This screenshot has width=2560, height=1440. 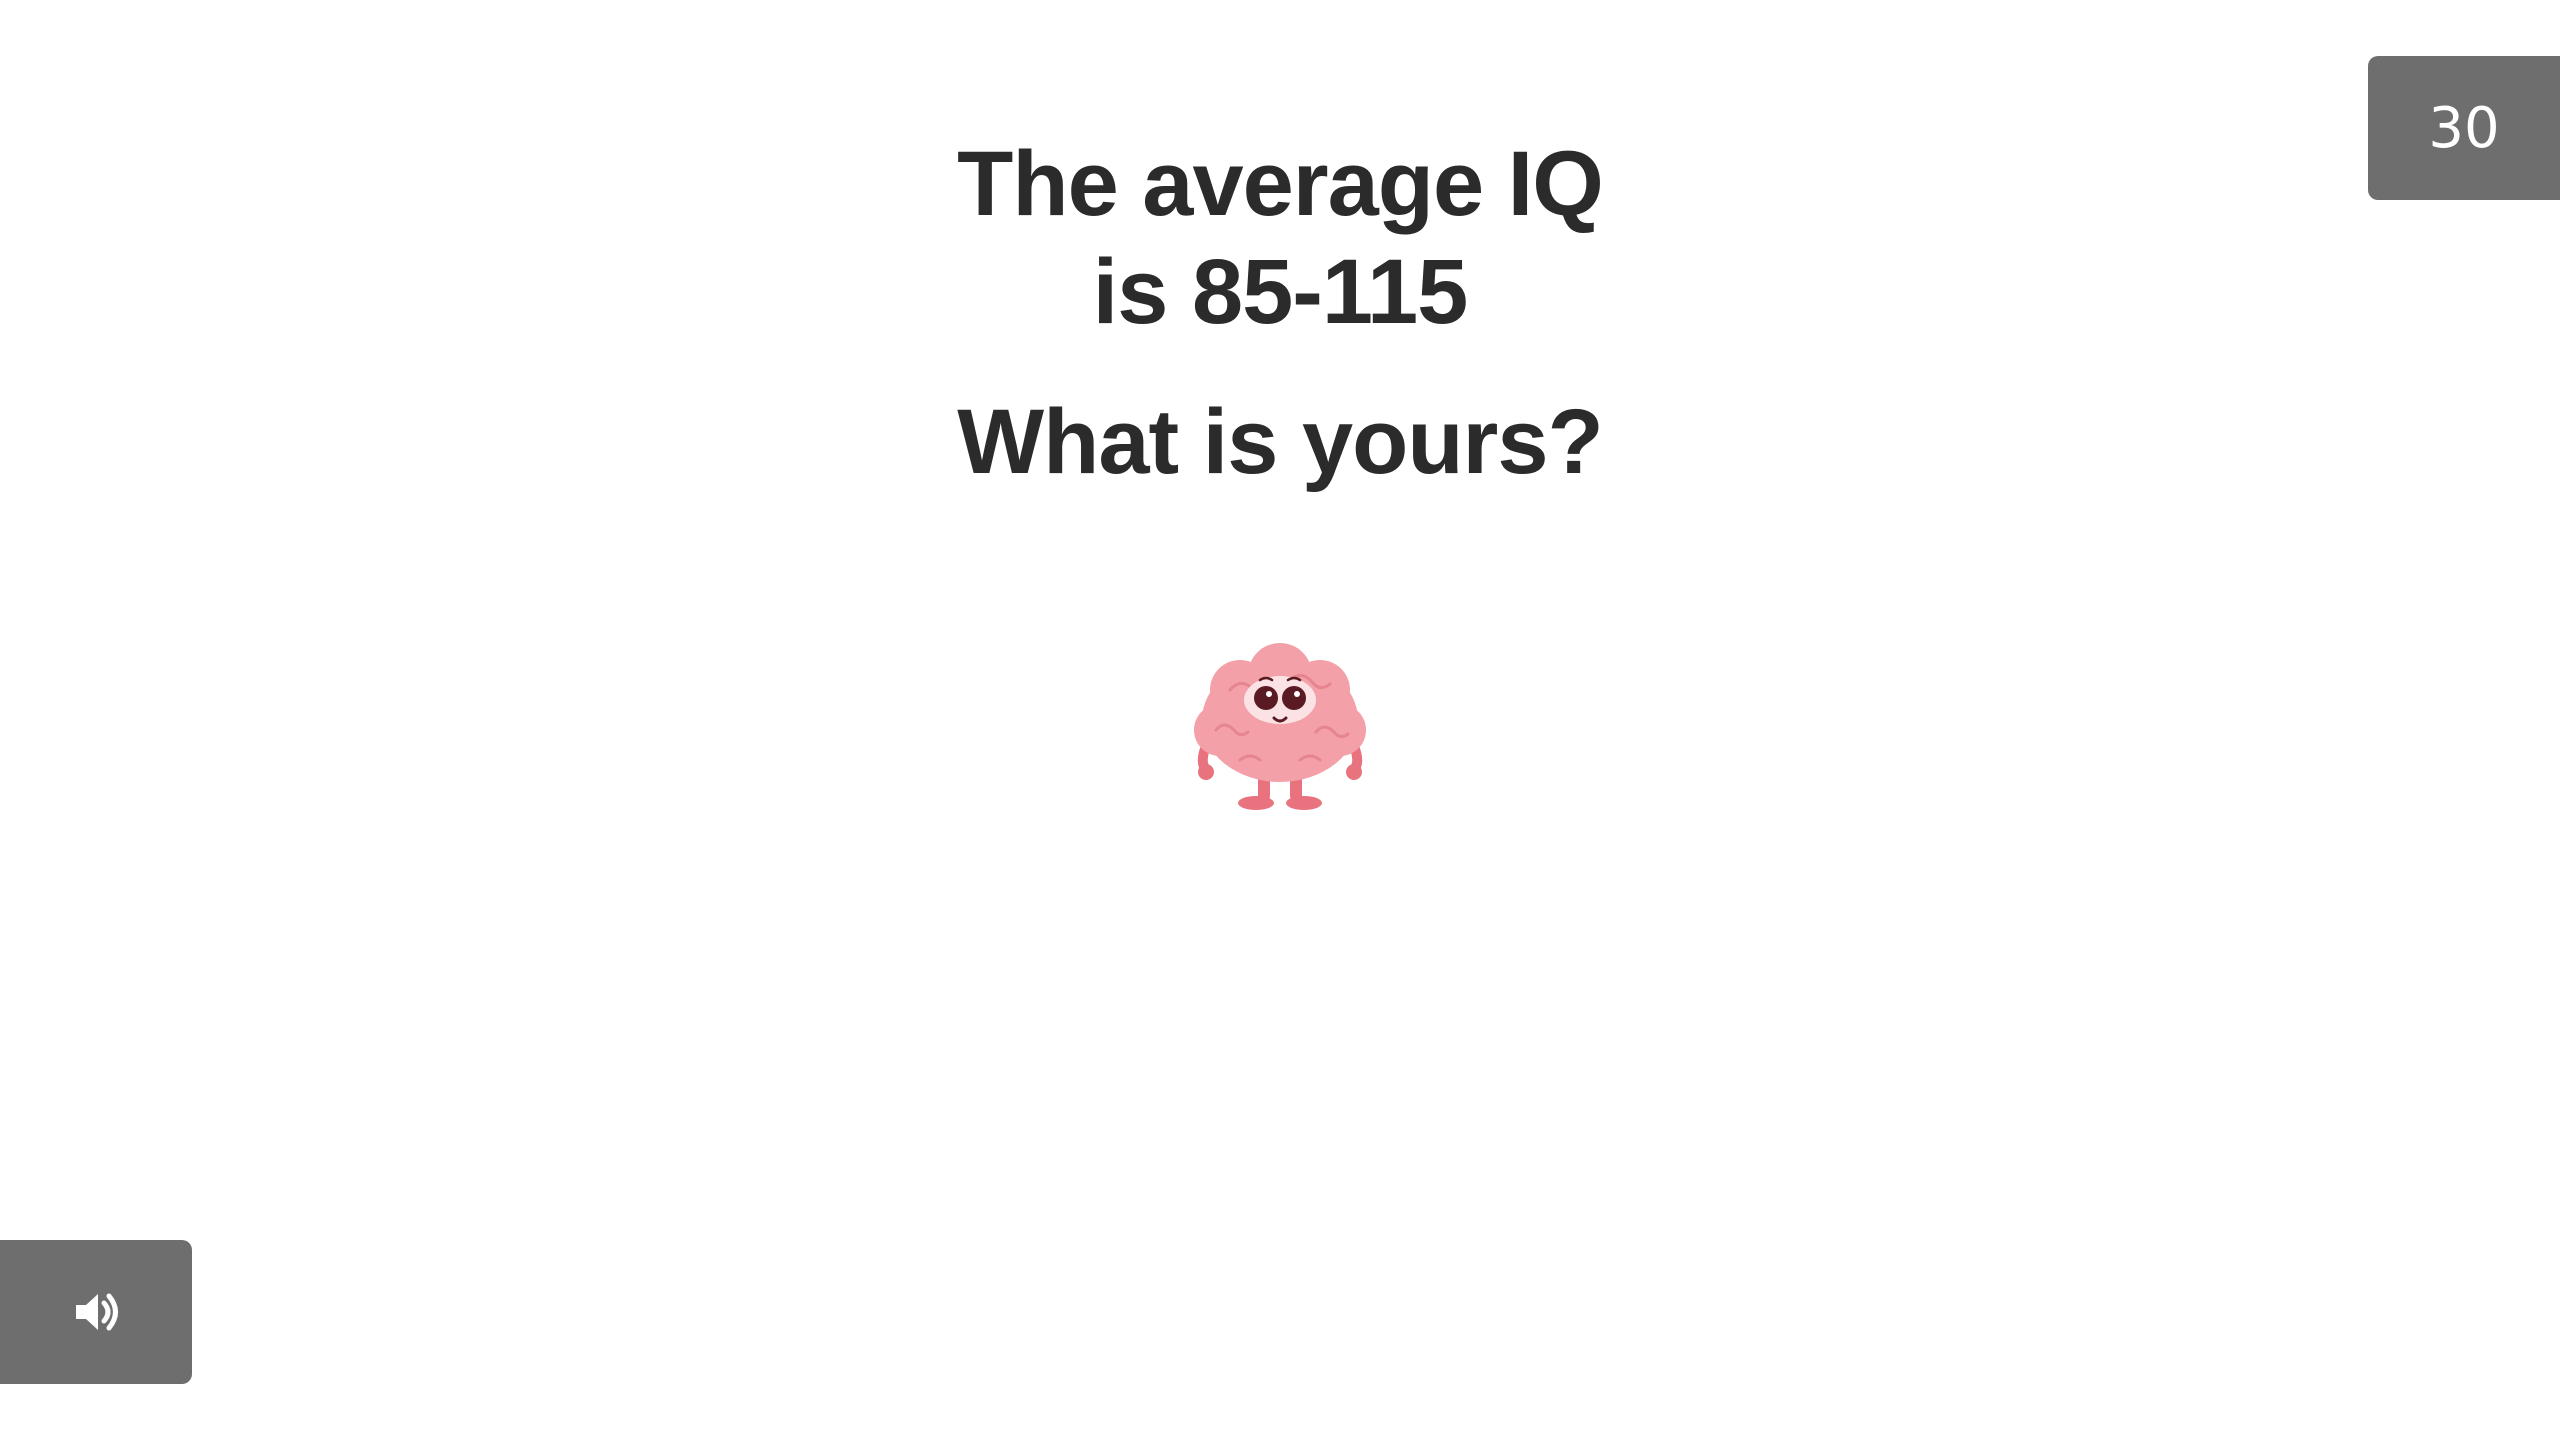 I want to click on headline-line-1: The average IQ, so click(x=1280, y=184).